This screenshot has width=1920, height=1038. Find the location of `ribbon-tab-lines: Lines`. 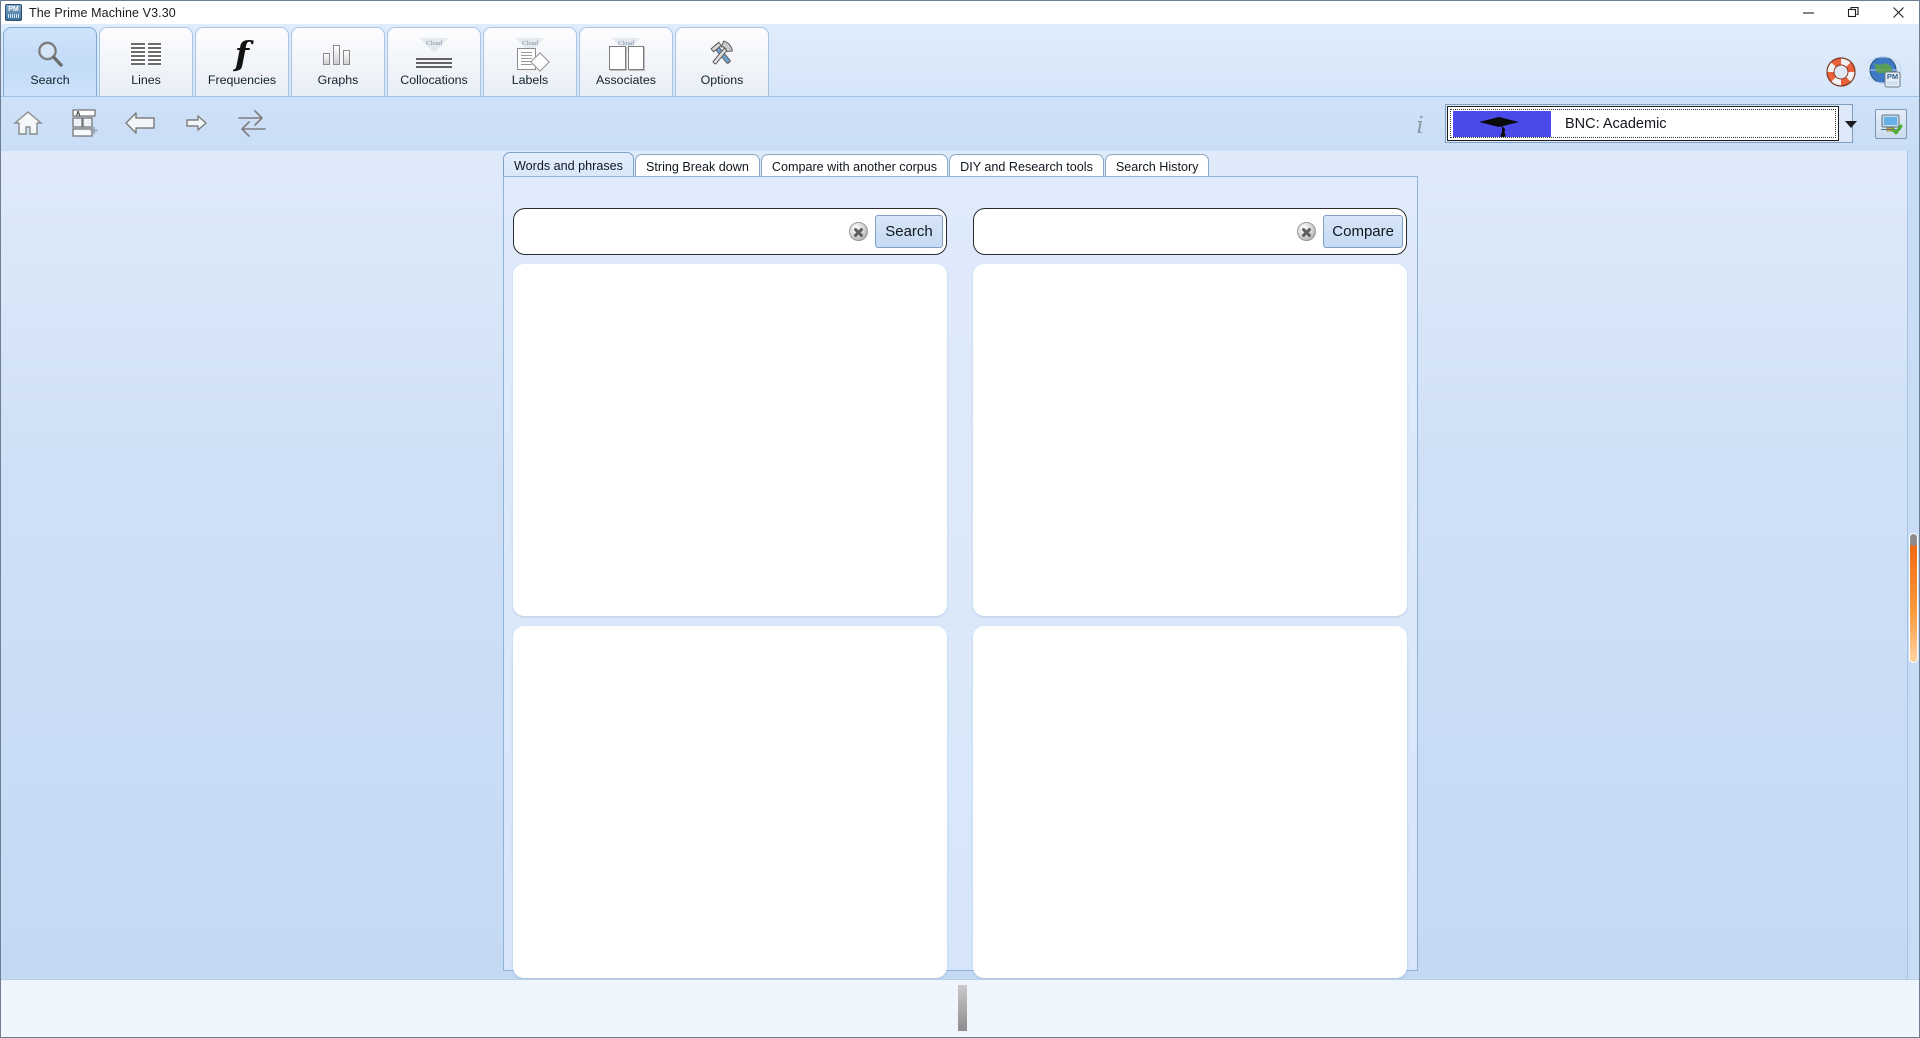

ribbon-tab-lines: Lines is located at coordinates (146, 62).